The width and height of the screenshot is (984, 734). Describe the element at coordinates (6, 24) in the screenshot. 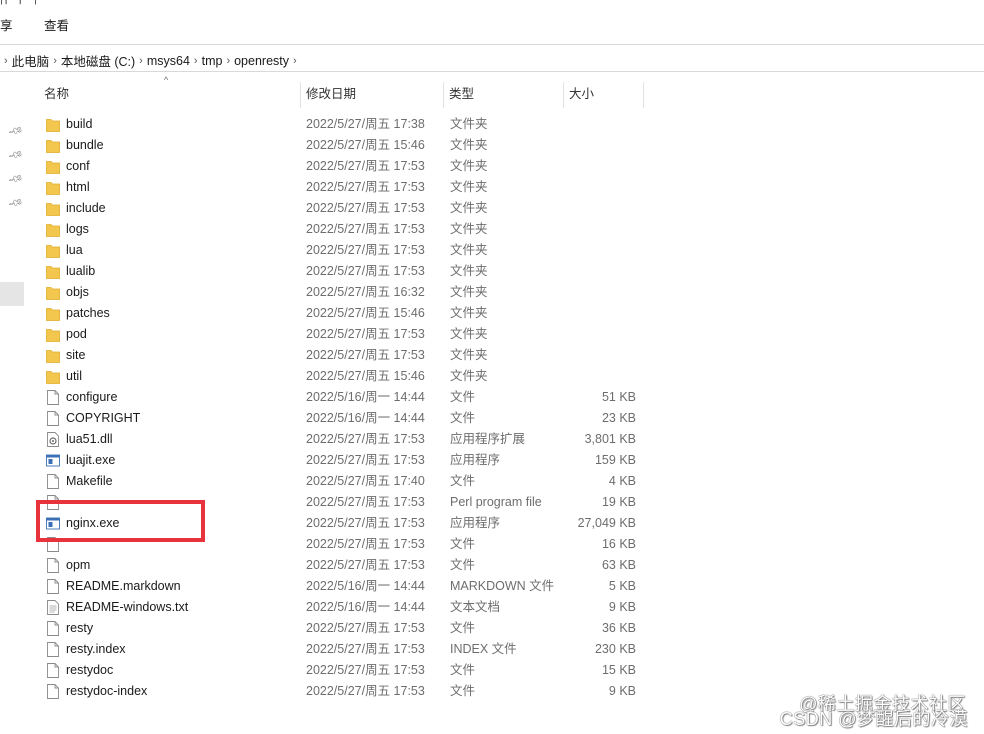

I see `tab-share: 享` at that location.